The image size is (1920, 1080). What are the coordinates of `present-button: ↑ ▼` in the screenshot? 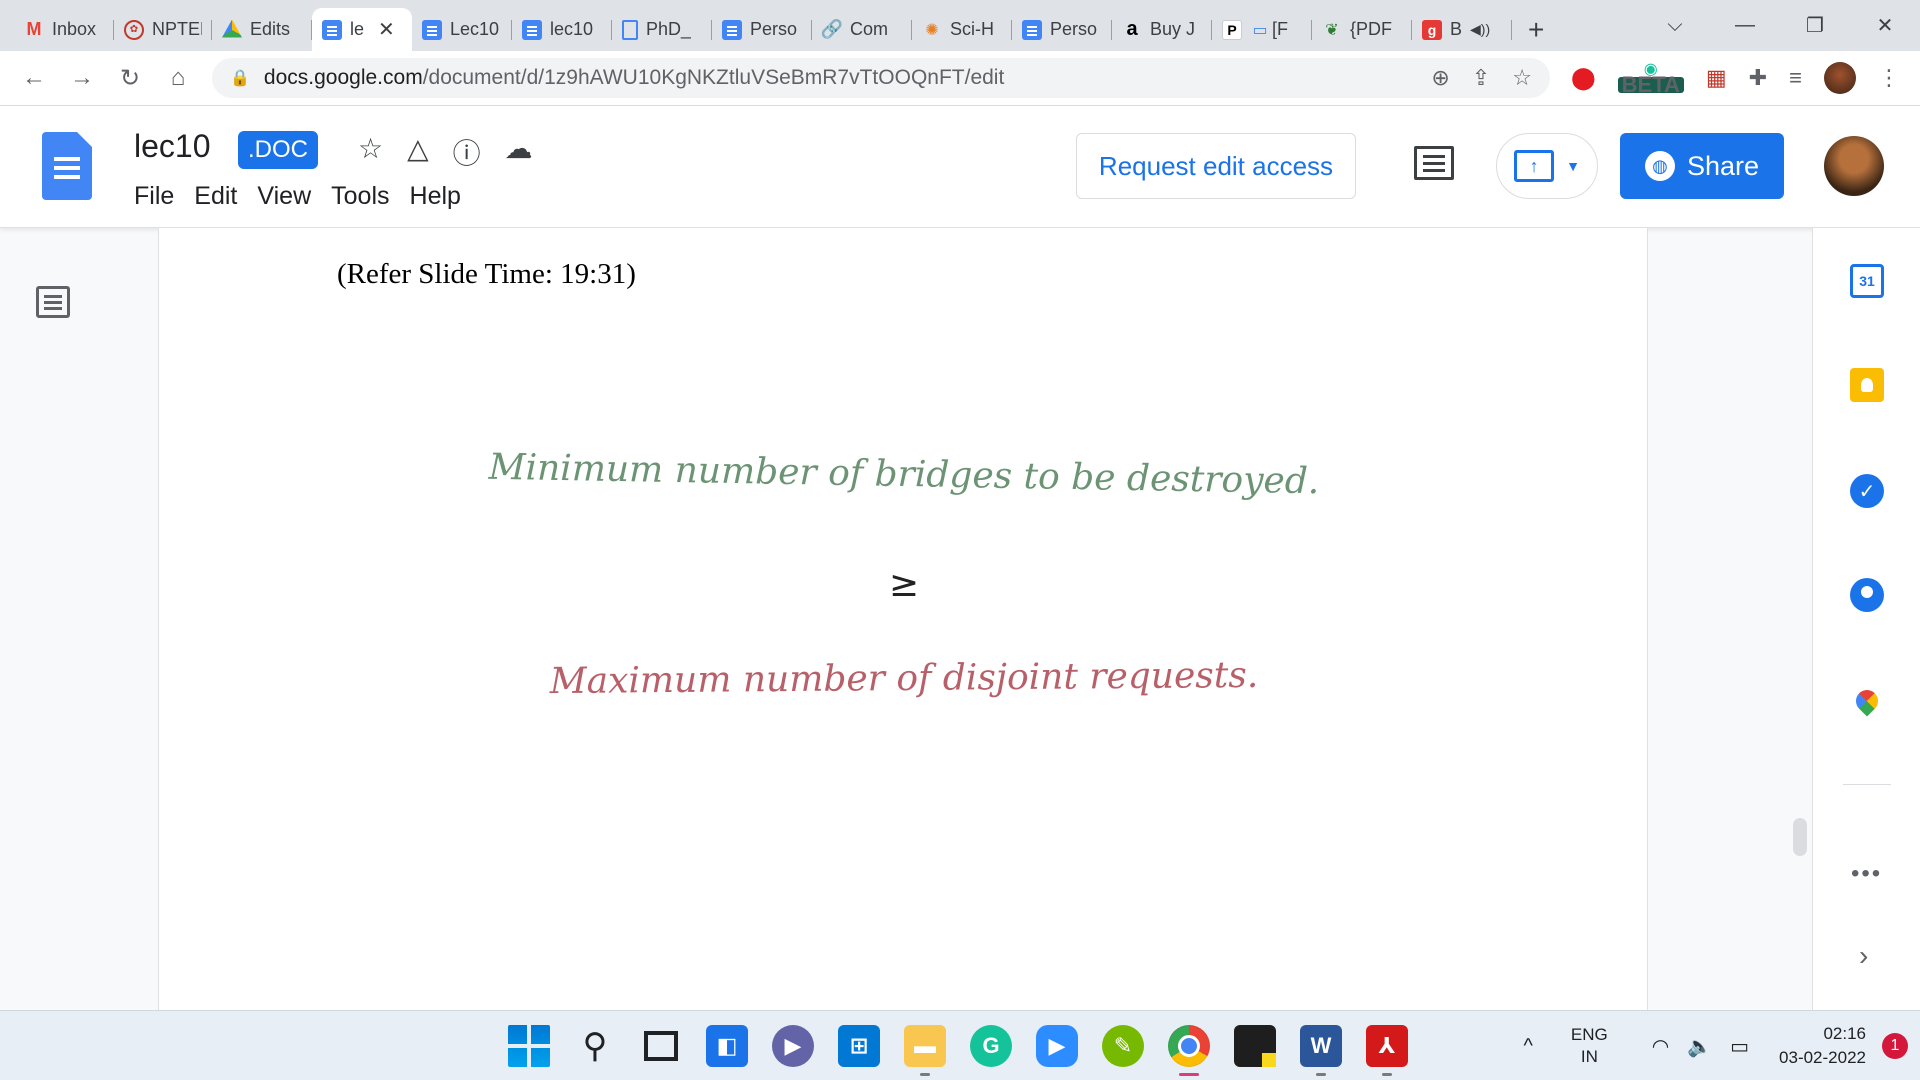 It's located at (1547, 166).